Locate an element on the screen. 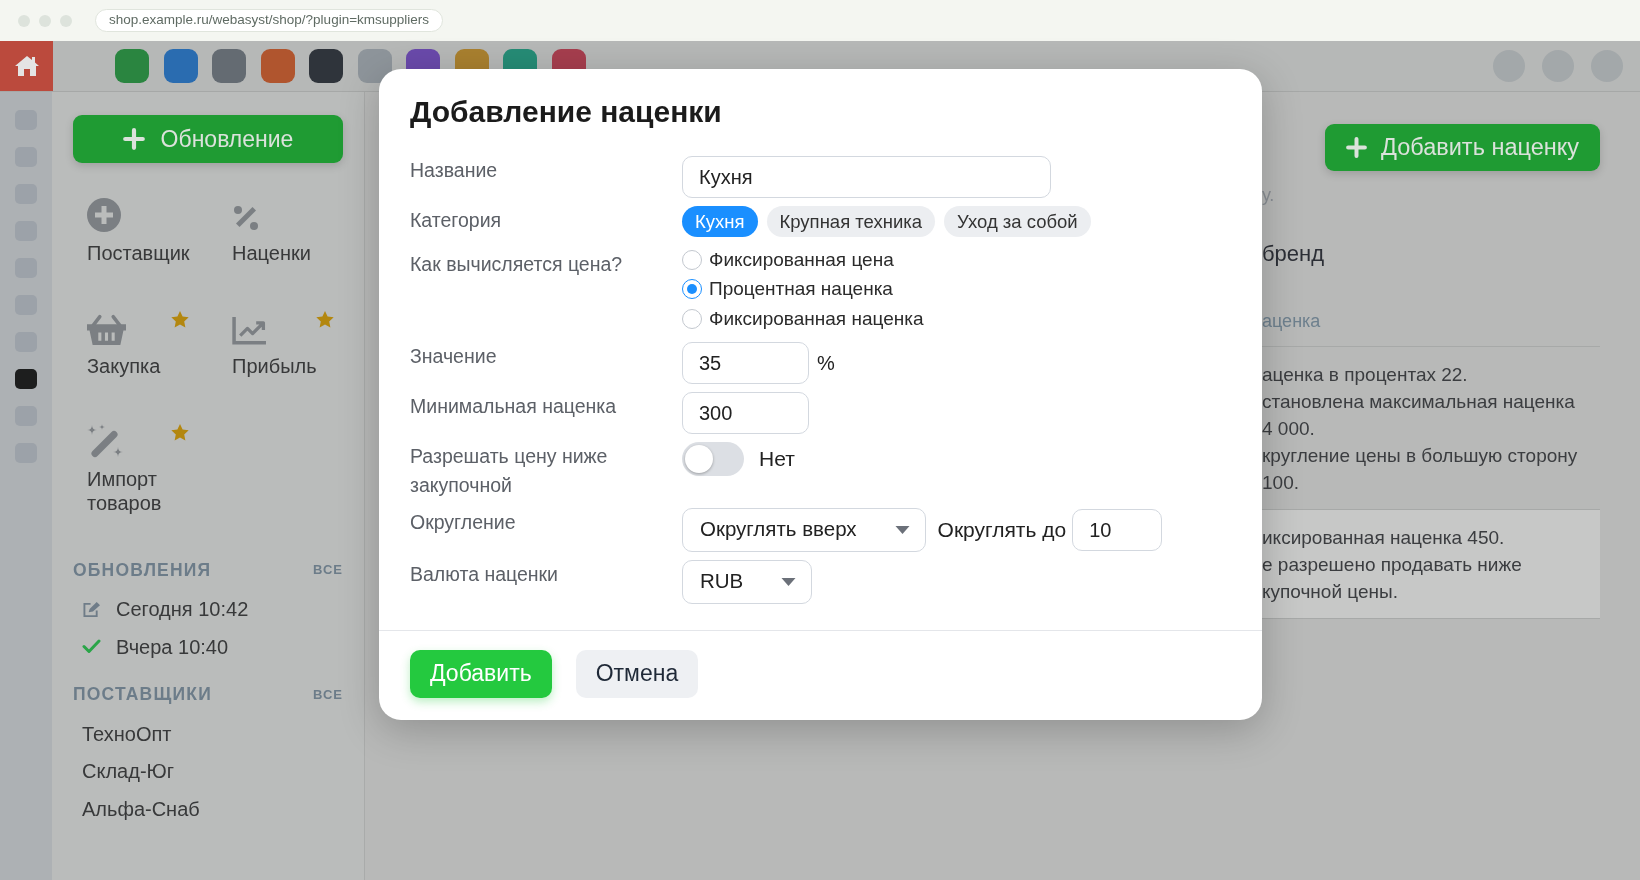  percent-icon is located at coordinates (246, 218).